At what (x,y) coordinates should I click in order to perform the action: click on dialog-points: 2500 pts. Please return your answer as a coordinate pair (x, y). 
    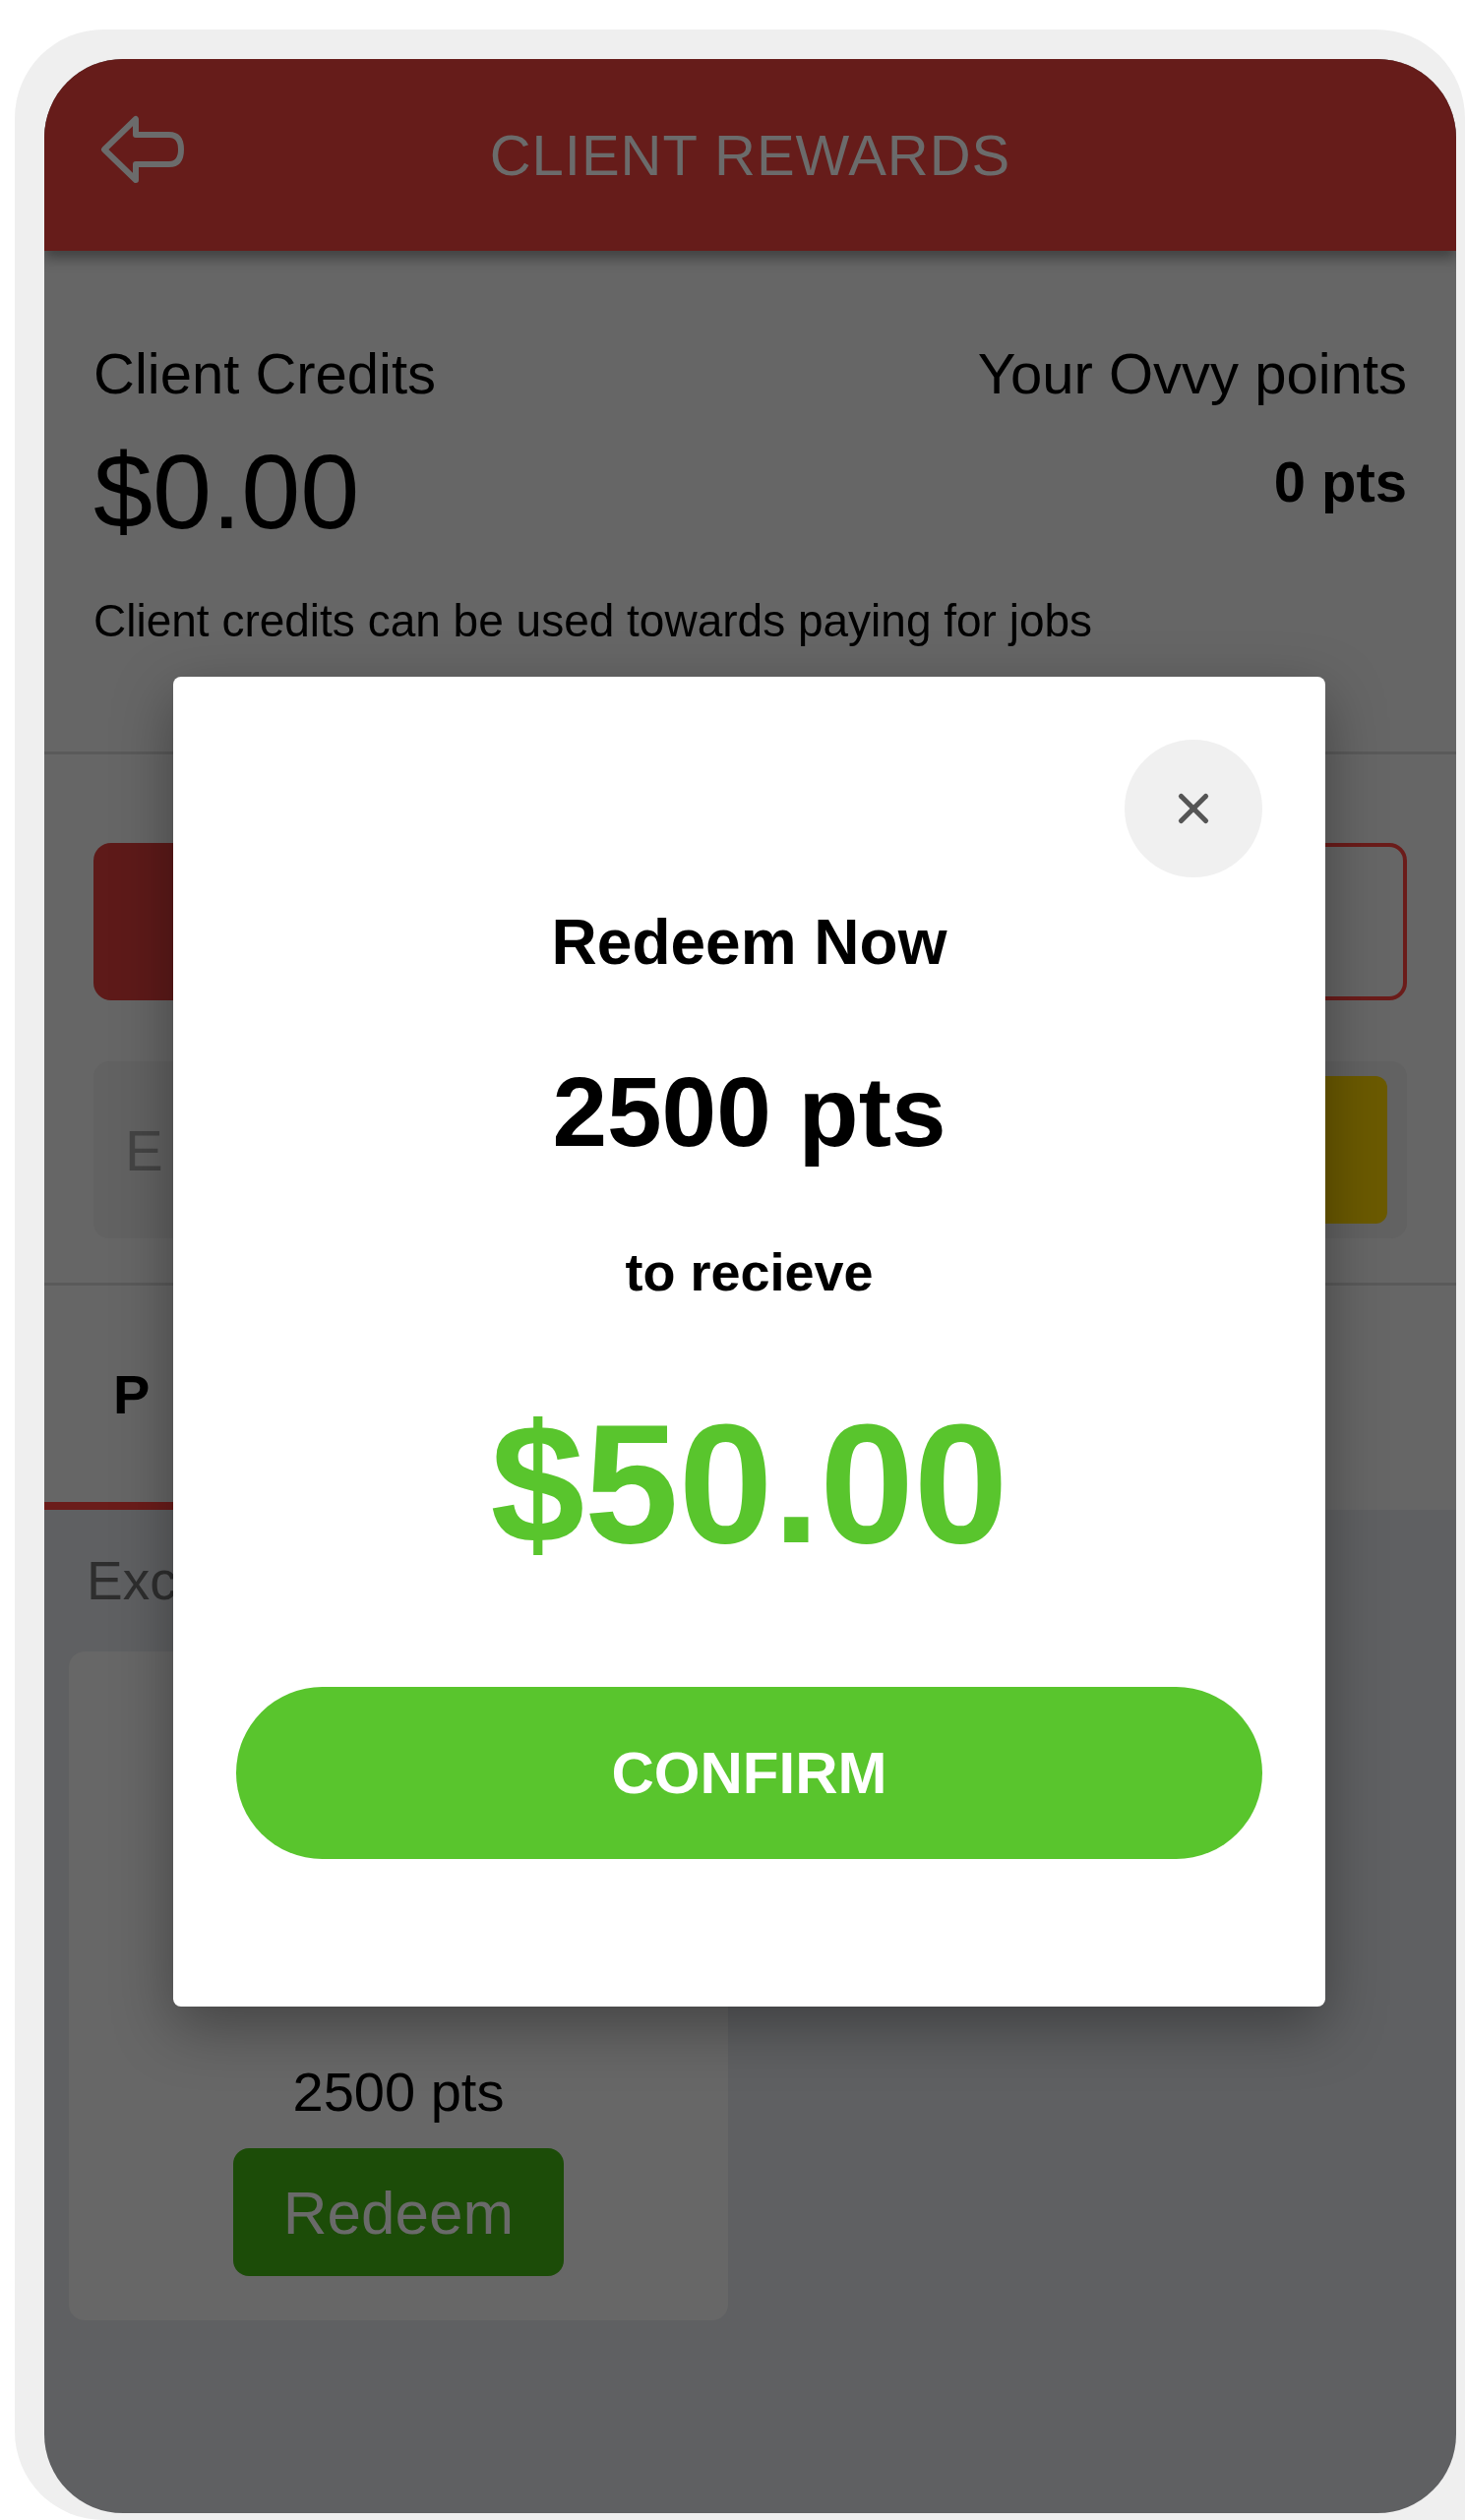
    Looking at the image, I should click on (749, 1112).